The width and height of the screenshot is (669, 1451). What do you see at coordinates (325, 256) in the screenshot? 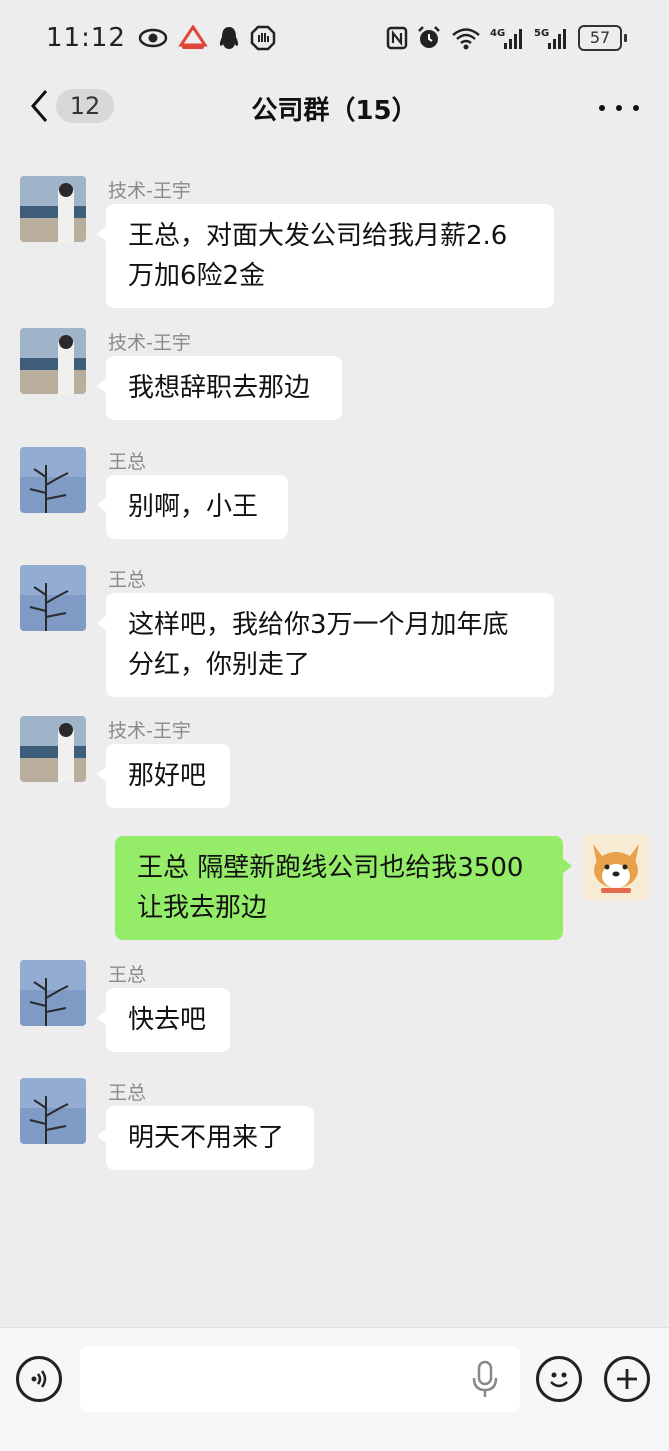
I see `message-bubble: 王总，对面大发公司给我月薪2.6 万加6险2金` at bounding box center [325, 256].